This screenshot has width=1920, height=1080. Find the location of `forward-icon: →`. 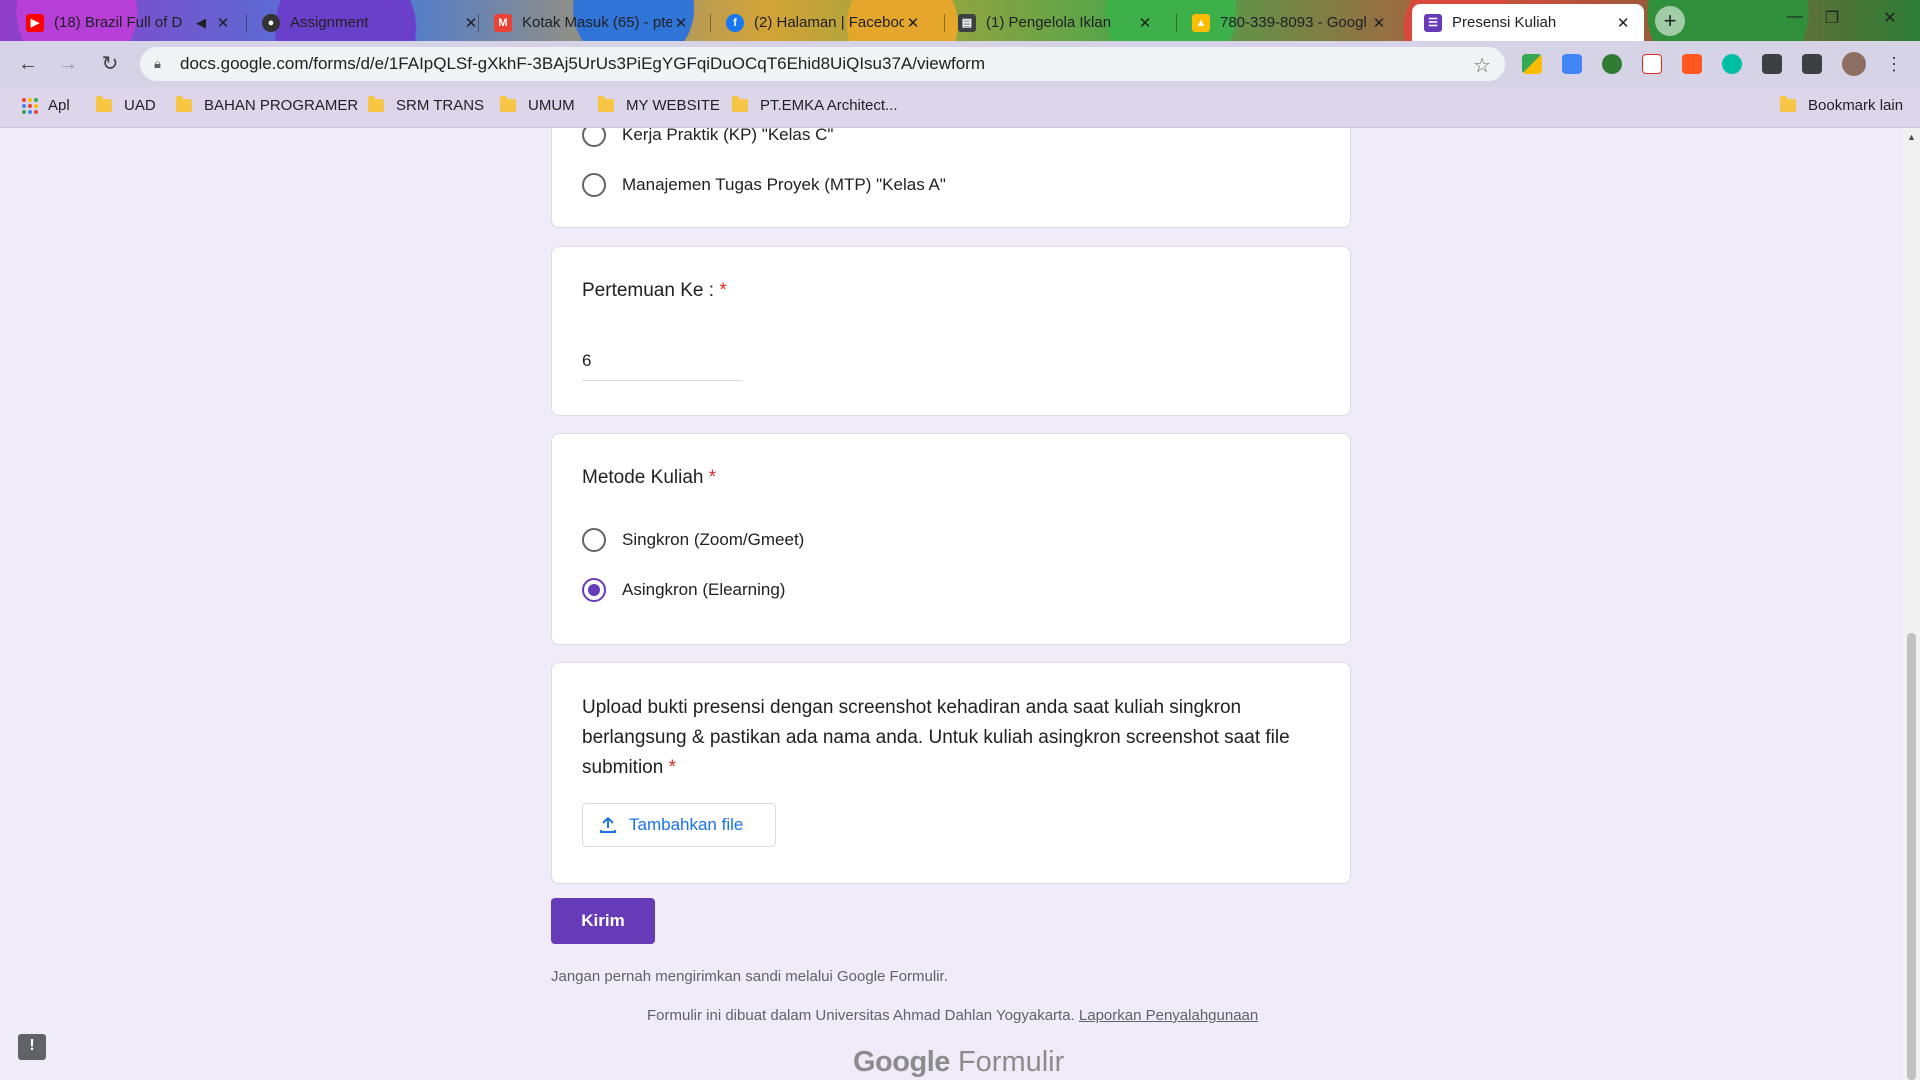

forward-icon: → is located at coordinates (68, 64).